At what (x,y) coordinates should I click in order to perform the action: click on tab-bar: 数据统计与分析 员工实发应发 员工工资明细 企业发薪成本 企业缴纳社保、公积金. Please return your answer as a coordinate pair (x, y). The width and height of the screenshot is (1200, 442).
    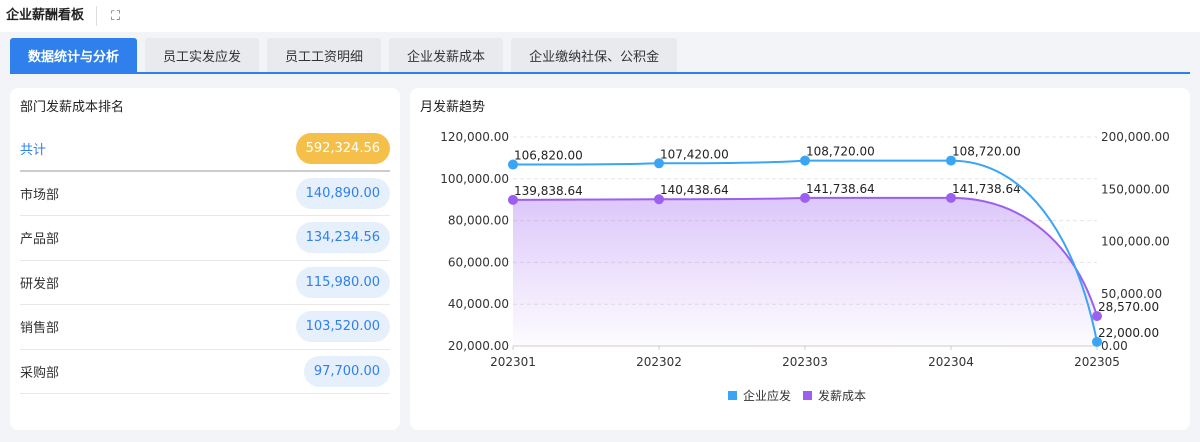
    Looking at the image, I should click on (600, 56).